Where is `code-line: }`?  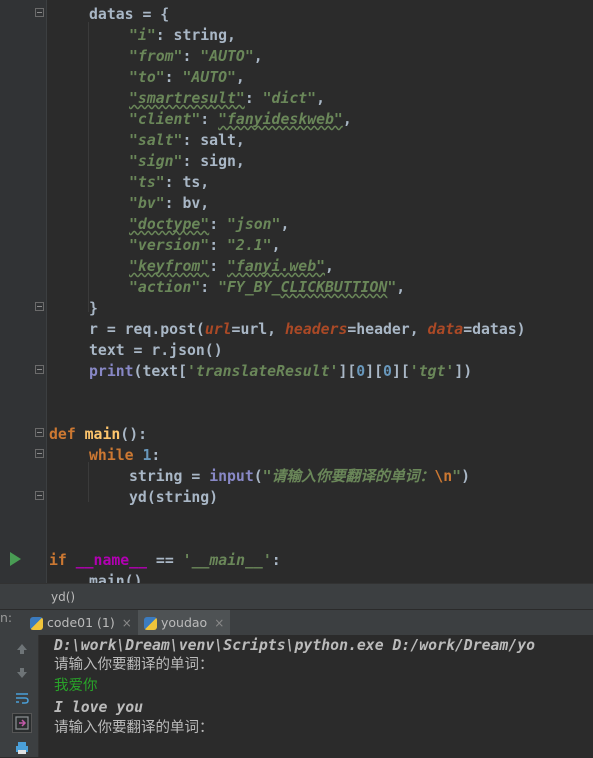
code-line: } is located at coordinates (93, 308).